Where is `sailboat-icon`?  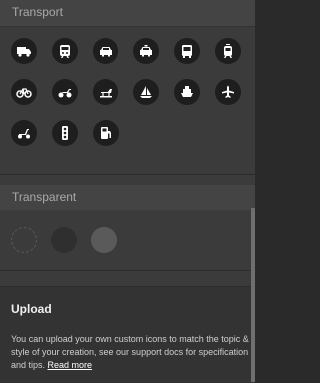
sailboat-icon is located at coordinates (146, 92).